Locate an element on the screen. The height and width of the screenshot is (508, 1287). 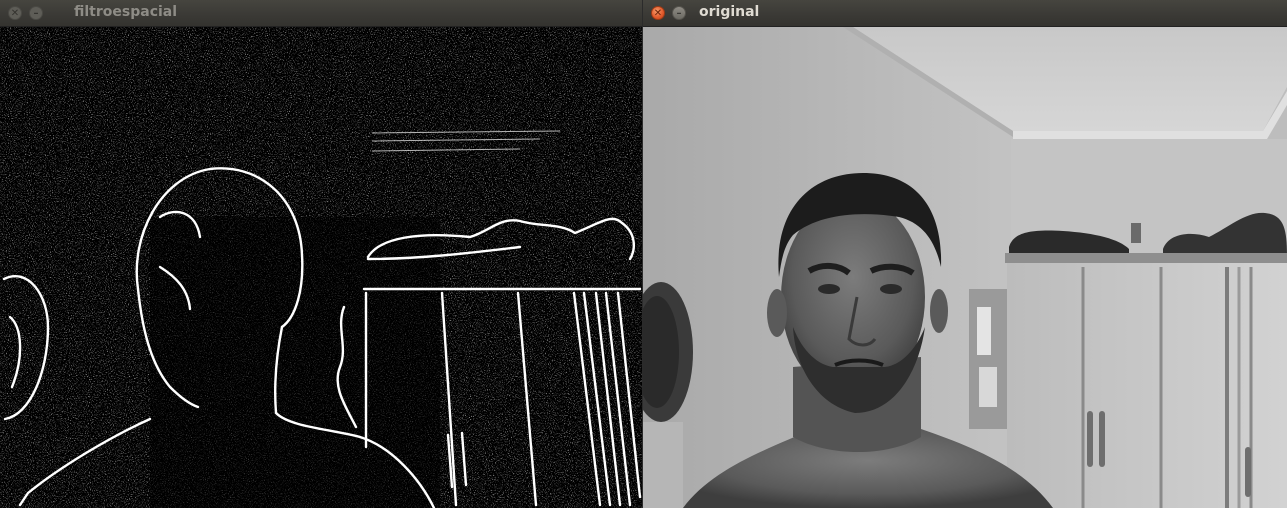
window-title: original is located at coordinates (729, 12).